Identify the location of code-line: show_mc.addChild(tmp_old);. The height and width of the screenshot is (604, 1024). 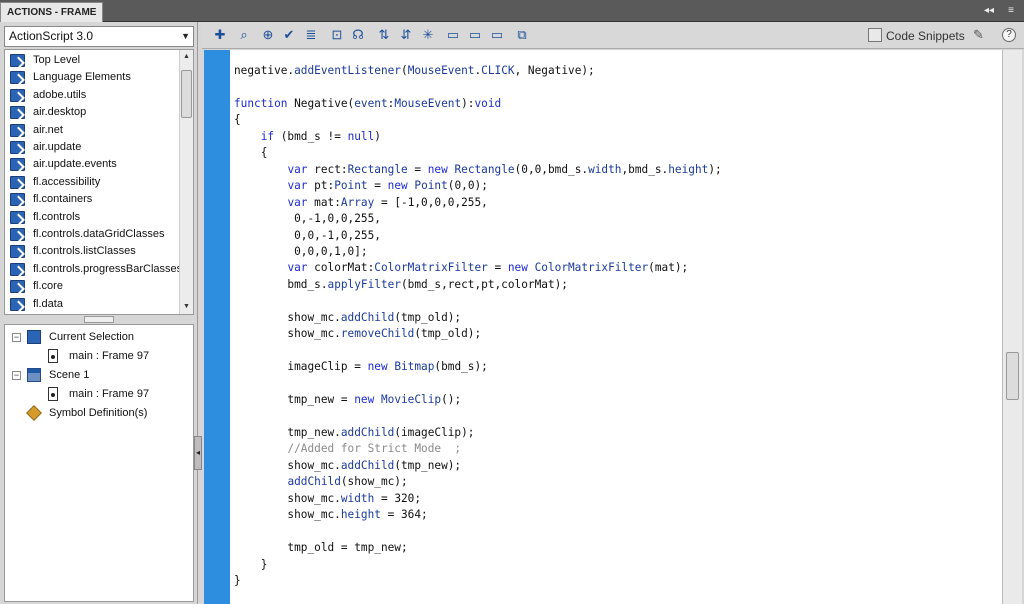
(478, 318).